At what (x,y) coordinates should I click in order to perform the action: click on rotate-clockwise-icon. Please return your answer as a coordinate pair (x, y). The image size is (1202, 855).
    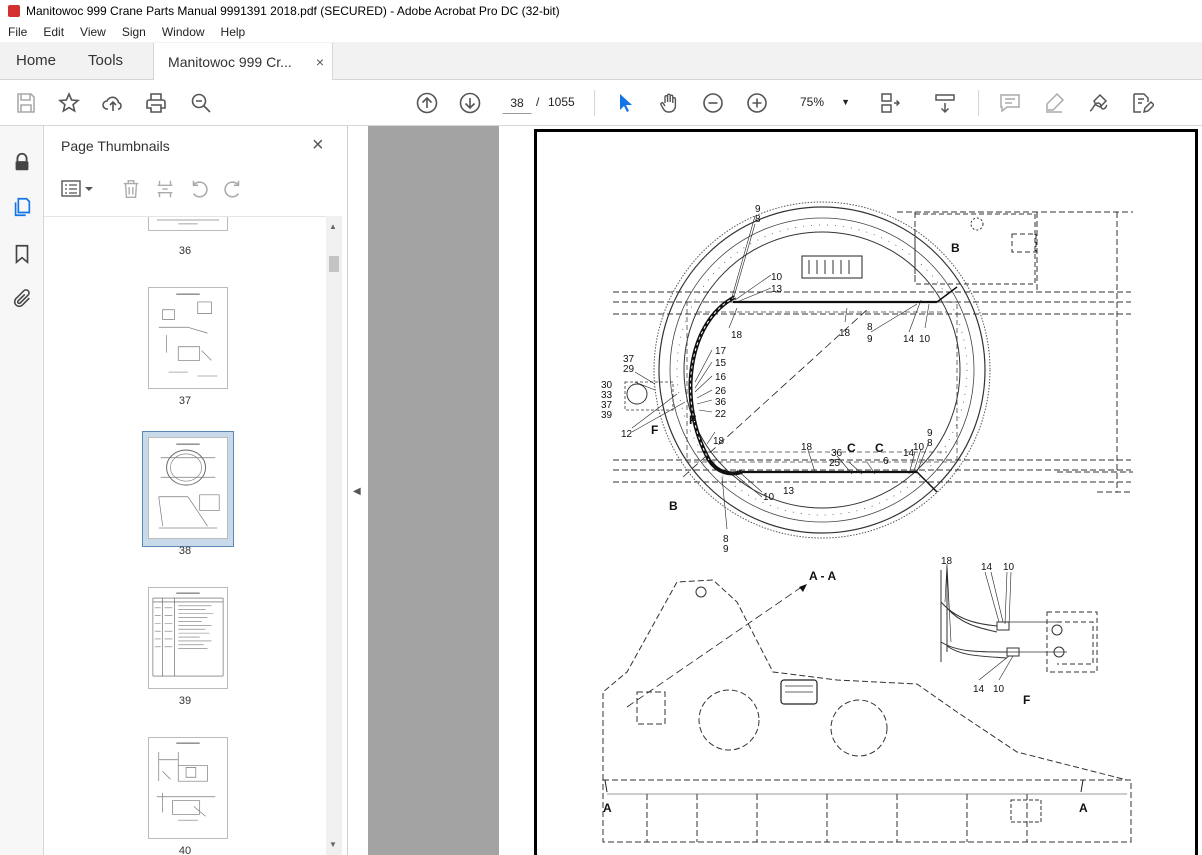
    Looking at the image, I should click on (233, 189).